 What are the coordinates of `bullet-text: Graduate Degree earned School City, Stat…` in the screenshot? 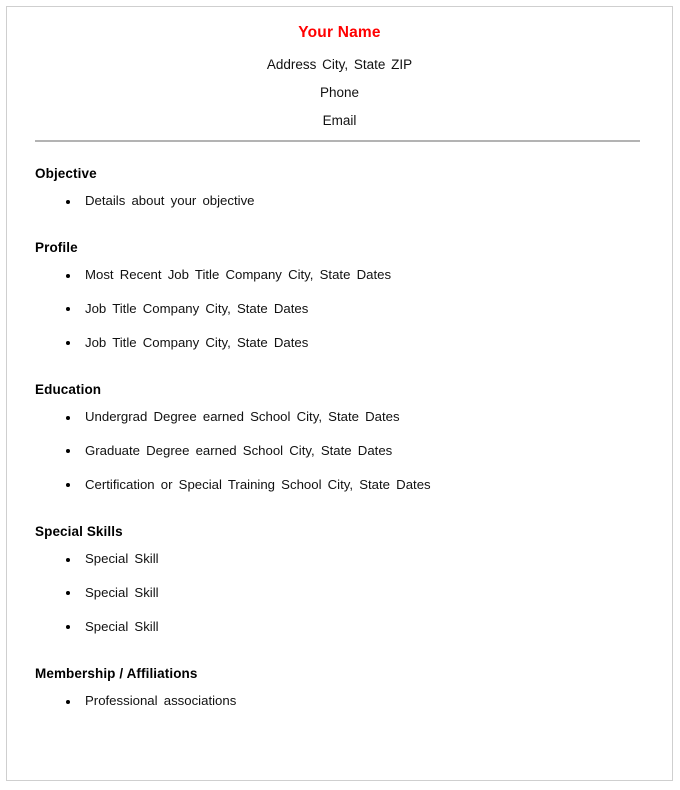 It's located at (239, 450).